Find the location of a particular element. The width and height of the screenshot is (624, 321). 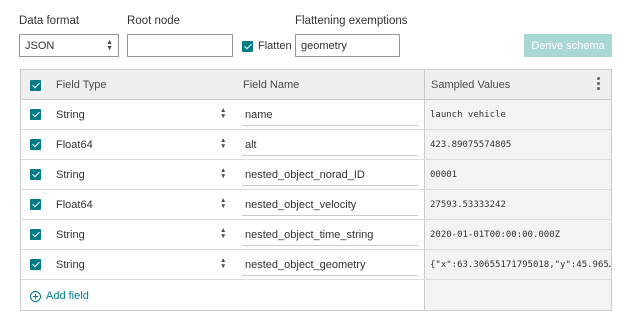

table-header: Field Type Field Name Sampled Values is located at coordinates (316, 85).